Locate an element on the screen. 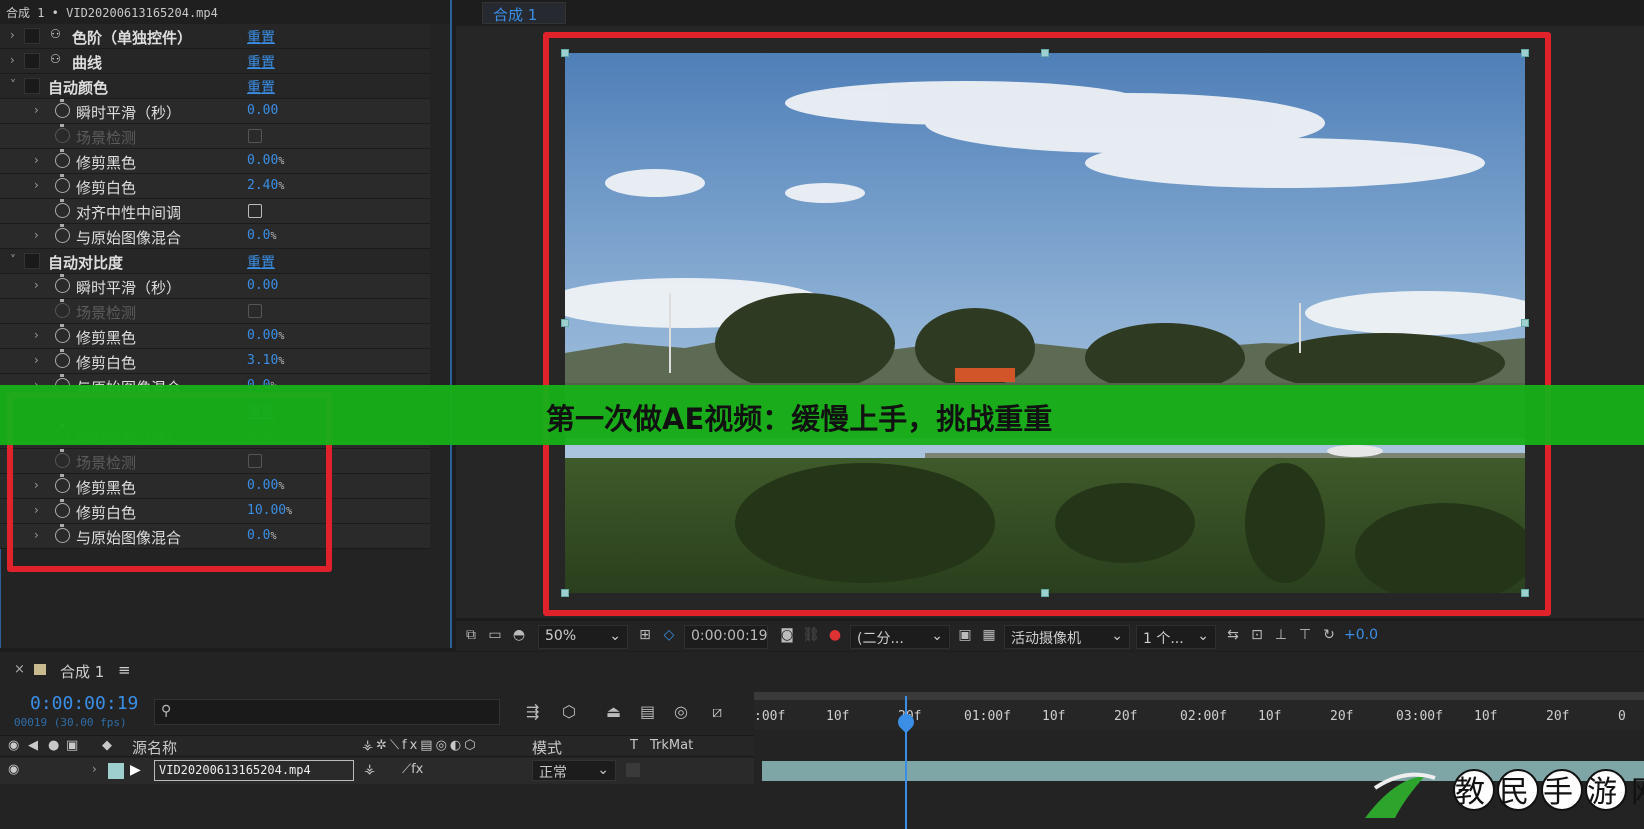  effect-group-row: ˅ 自动颜色 重置 is located at coordinates (215, 86).